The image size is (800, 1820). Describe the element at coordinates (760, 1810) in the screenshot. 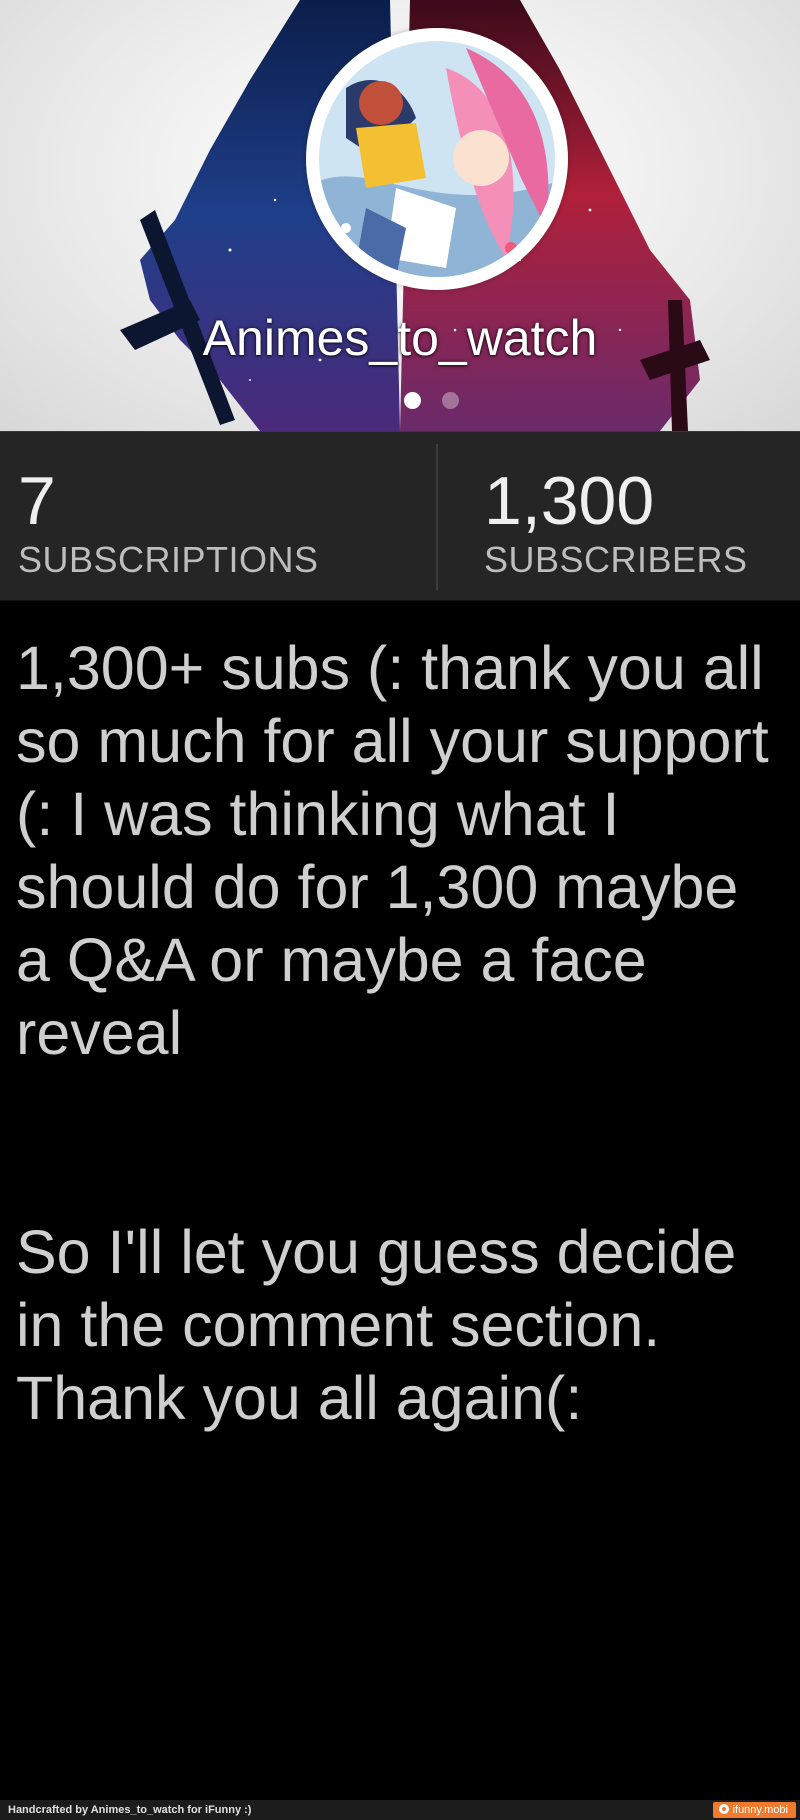

I see `ifunny-badge-label: ifunny.mobi` at that location.